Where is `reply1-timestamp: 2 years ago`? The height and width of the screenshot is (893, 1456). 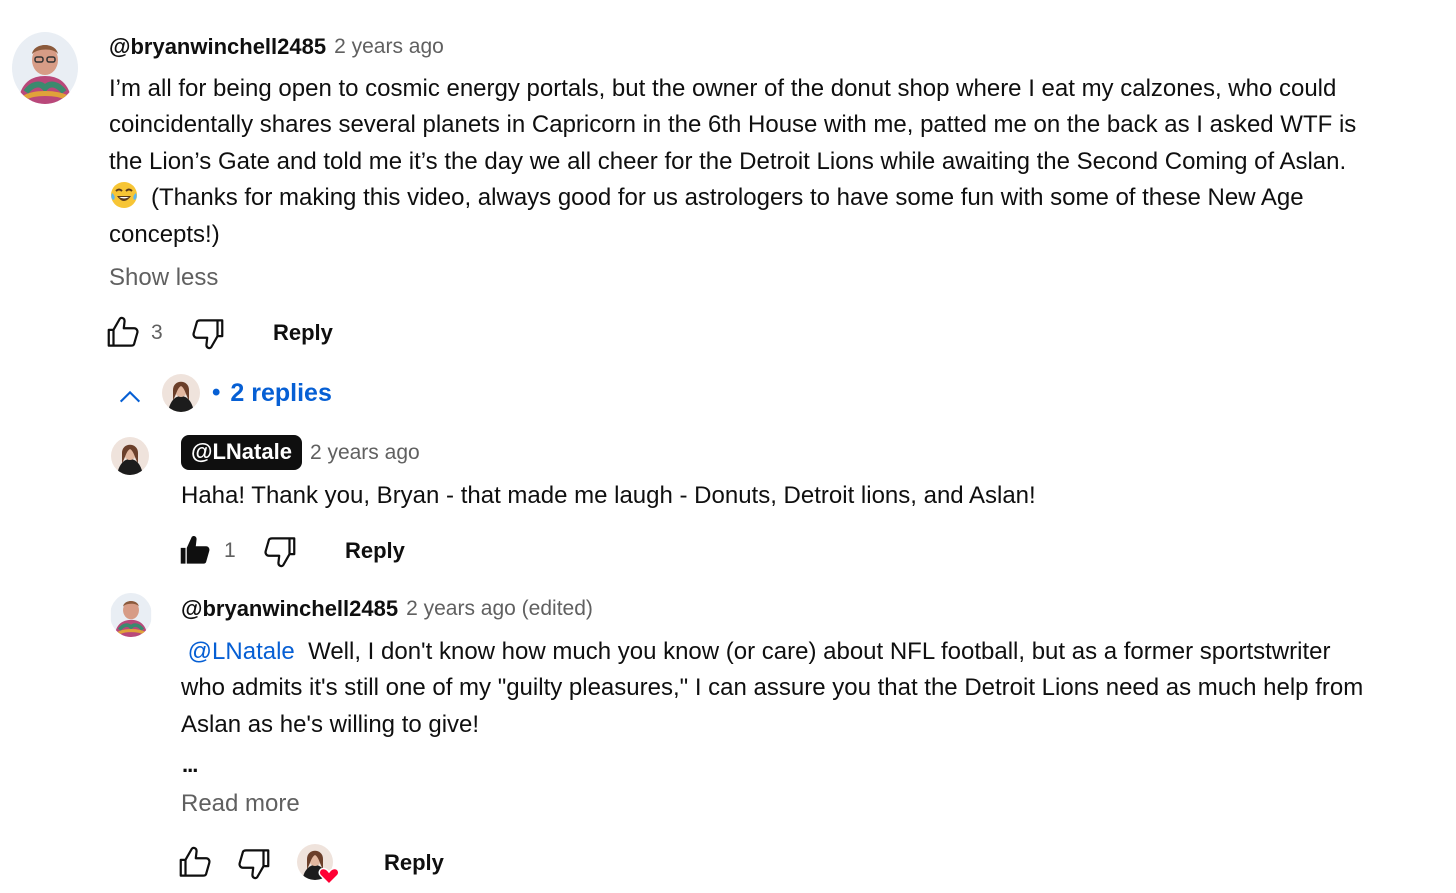 reply1-timestamp: 2 years ago is located at coordinates (365, 453).